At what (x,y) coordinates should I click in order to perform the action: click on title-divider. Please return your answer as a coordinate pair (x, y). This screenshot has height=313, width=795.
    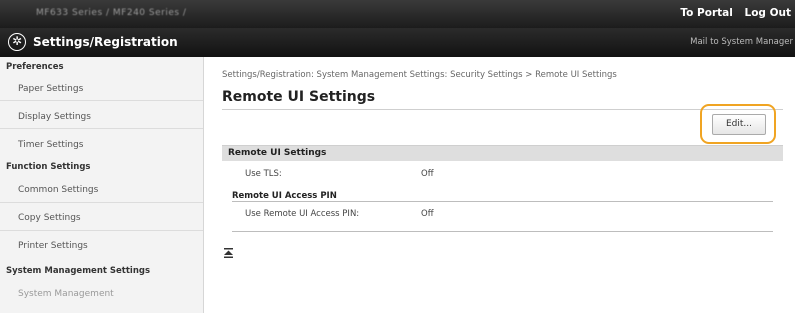
    Looking at the image, I should click on (502, 109).